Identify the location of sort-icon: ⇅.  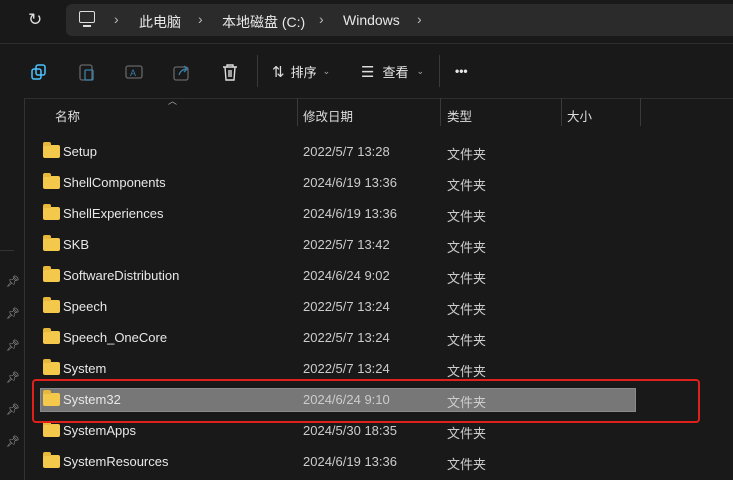
(278, 72).